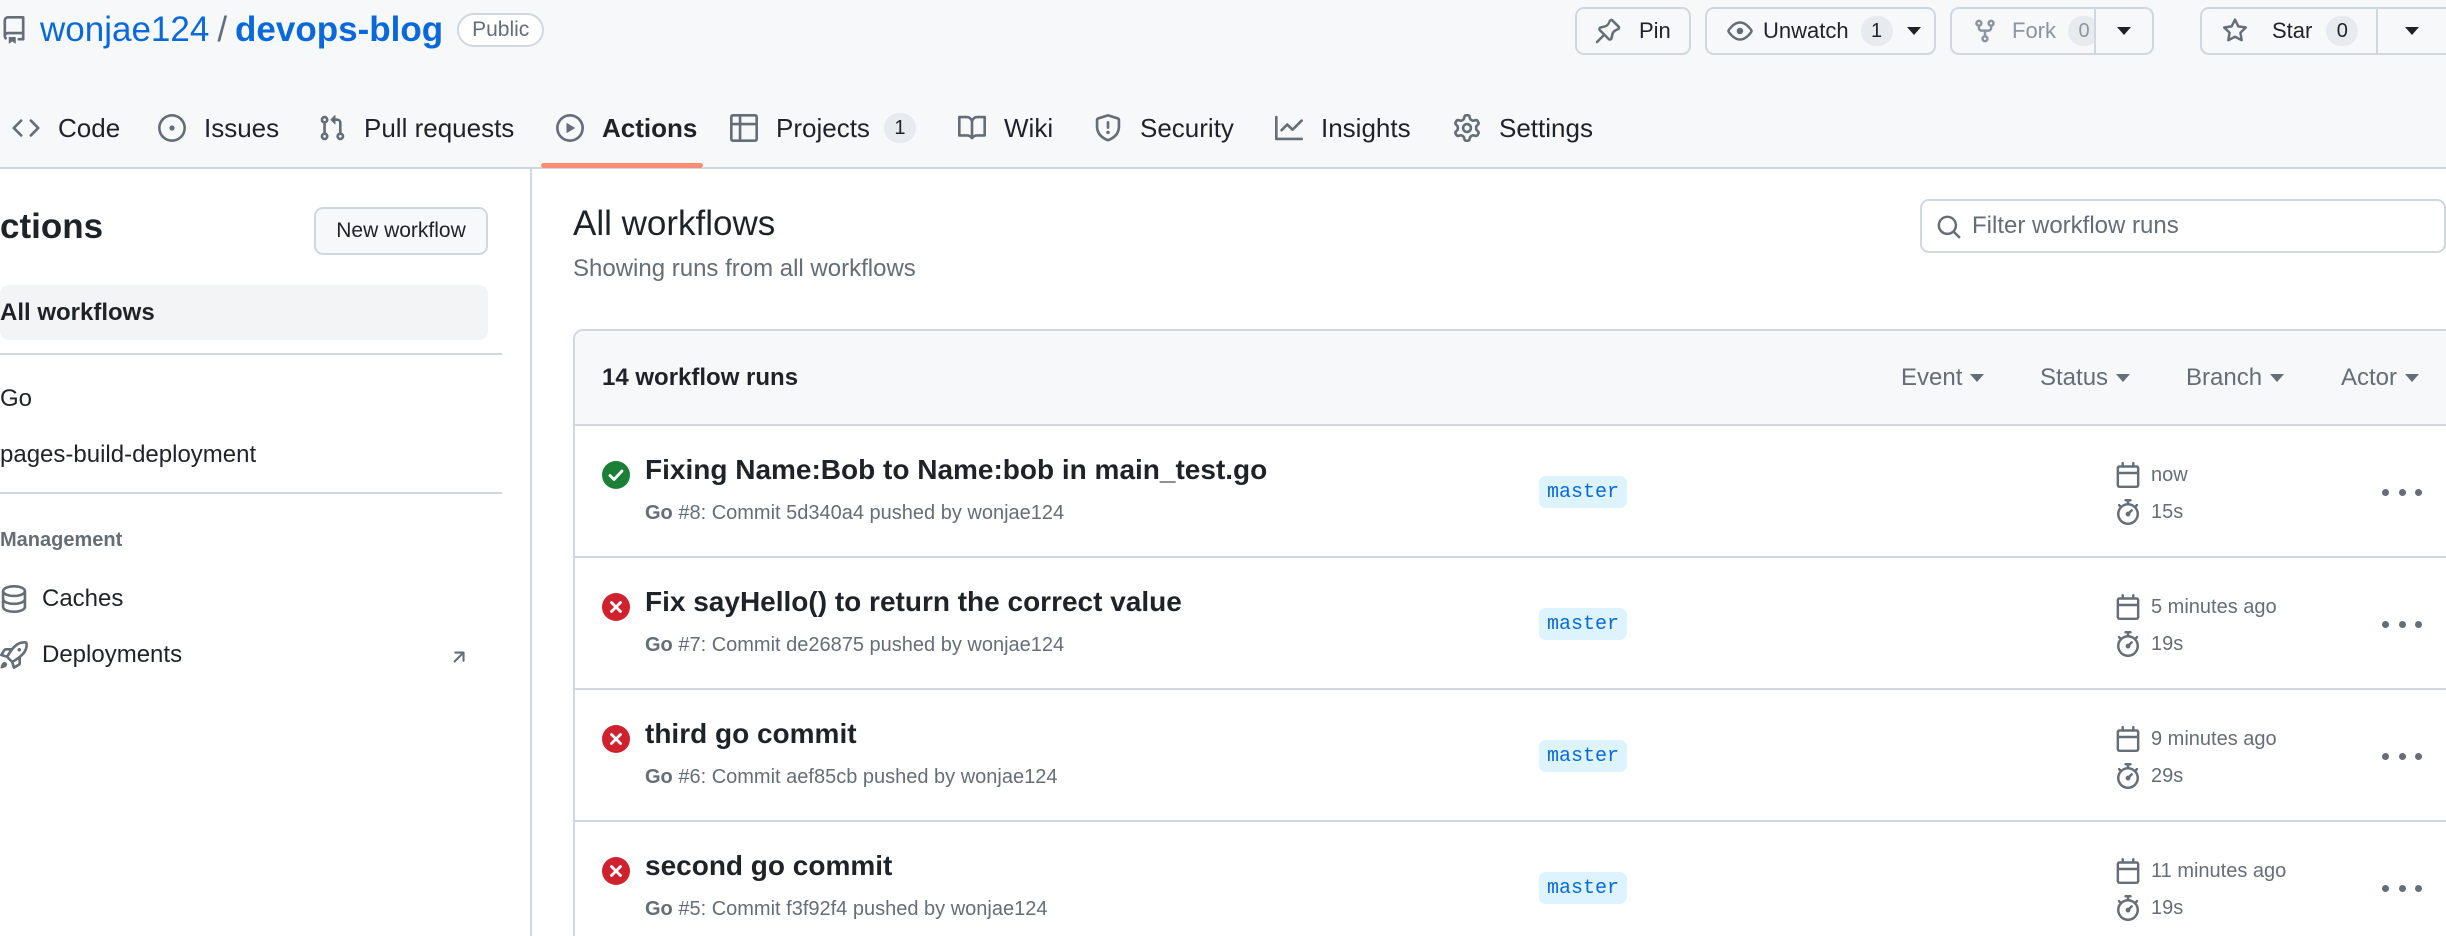 The image size is (2446, 936). I want to click on code-icon, so click(26, 128).